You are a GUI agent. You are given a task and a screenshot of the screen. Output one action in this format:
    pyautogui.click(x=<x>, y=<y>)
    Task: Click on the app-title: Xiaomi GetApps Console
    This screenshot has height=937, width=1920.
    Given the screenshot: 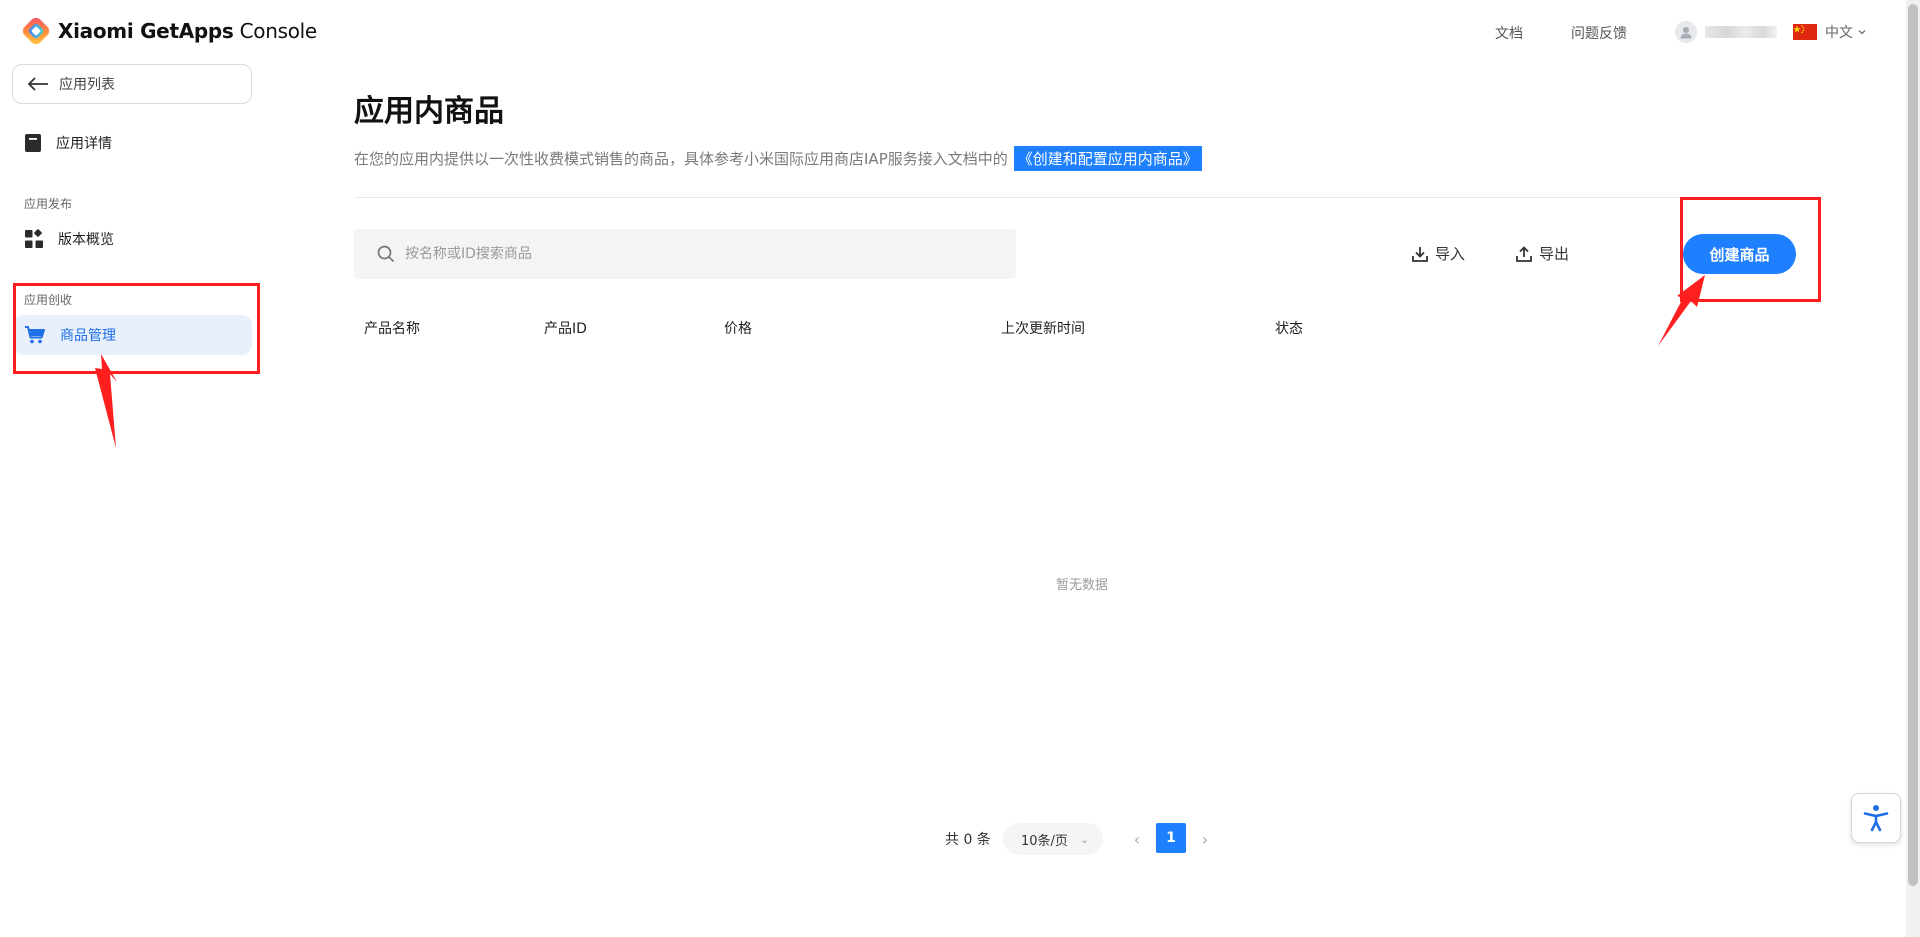 What is the action you would take?
    pyautogui.click(x=187, y=31)
    